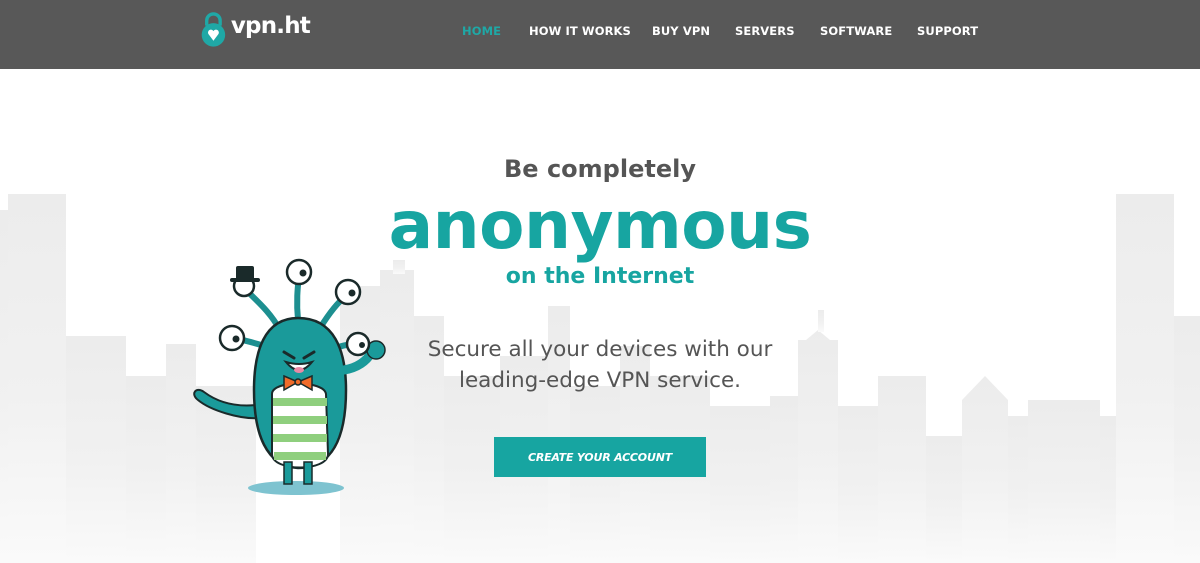 This screenshot has width=1200, height=563. What do you see at coordinates (600, 169) in the screenshot?
I see `hero-pre-title: Be completely` at bounding box center [600, 169].